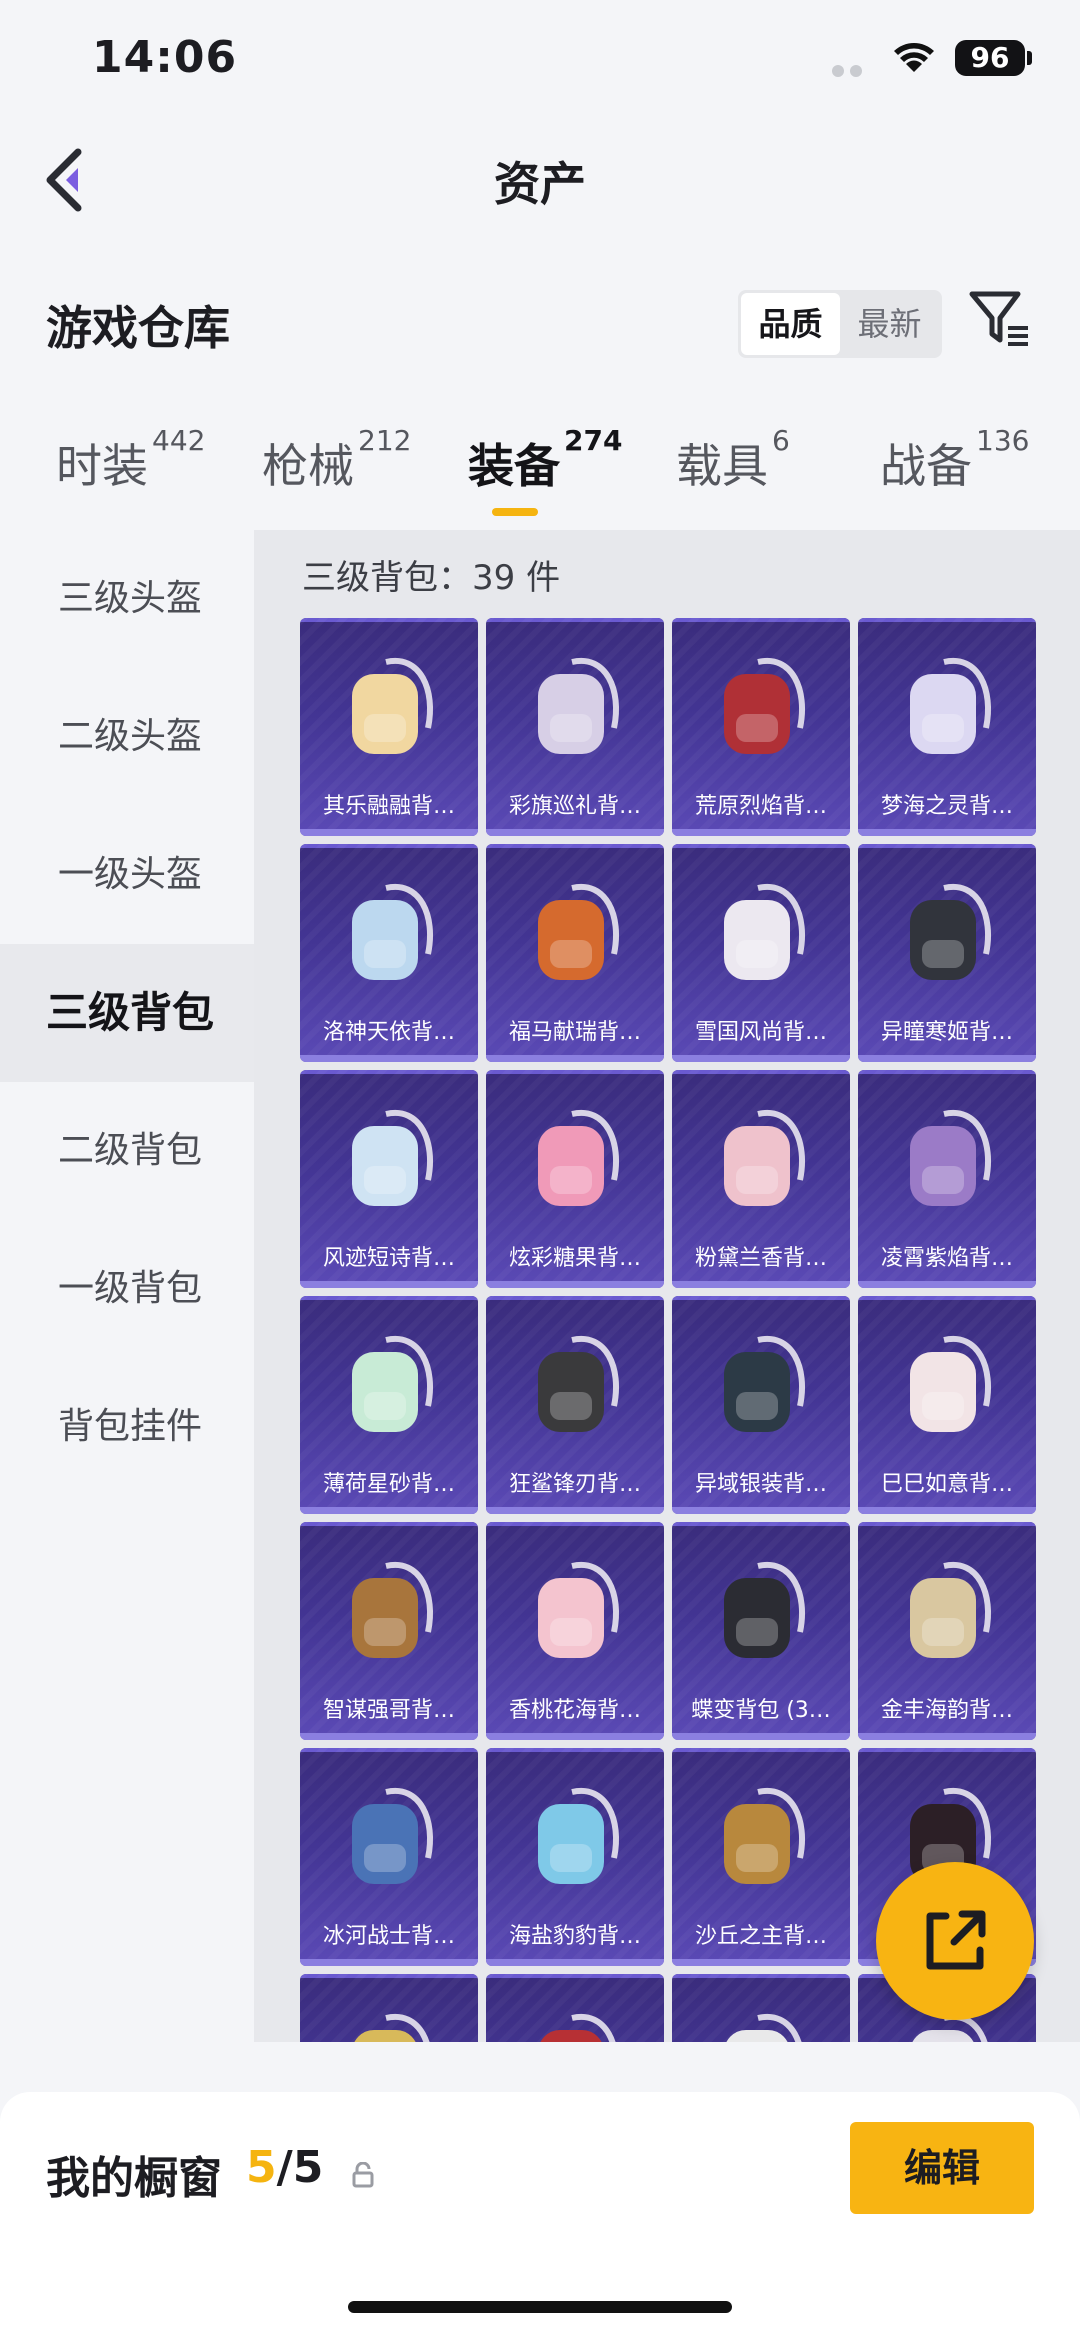 This screenshot has width=1080, height=2339. I want to click on filter-button, so click(1000, 320).